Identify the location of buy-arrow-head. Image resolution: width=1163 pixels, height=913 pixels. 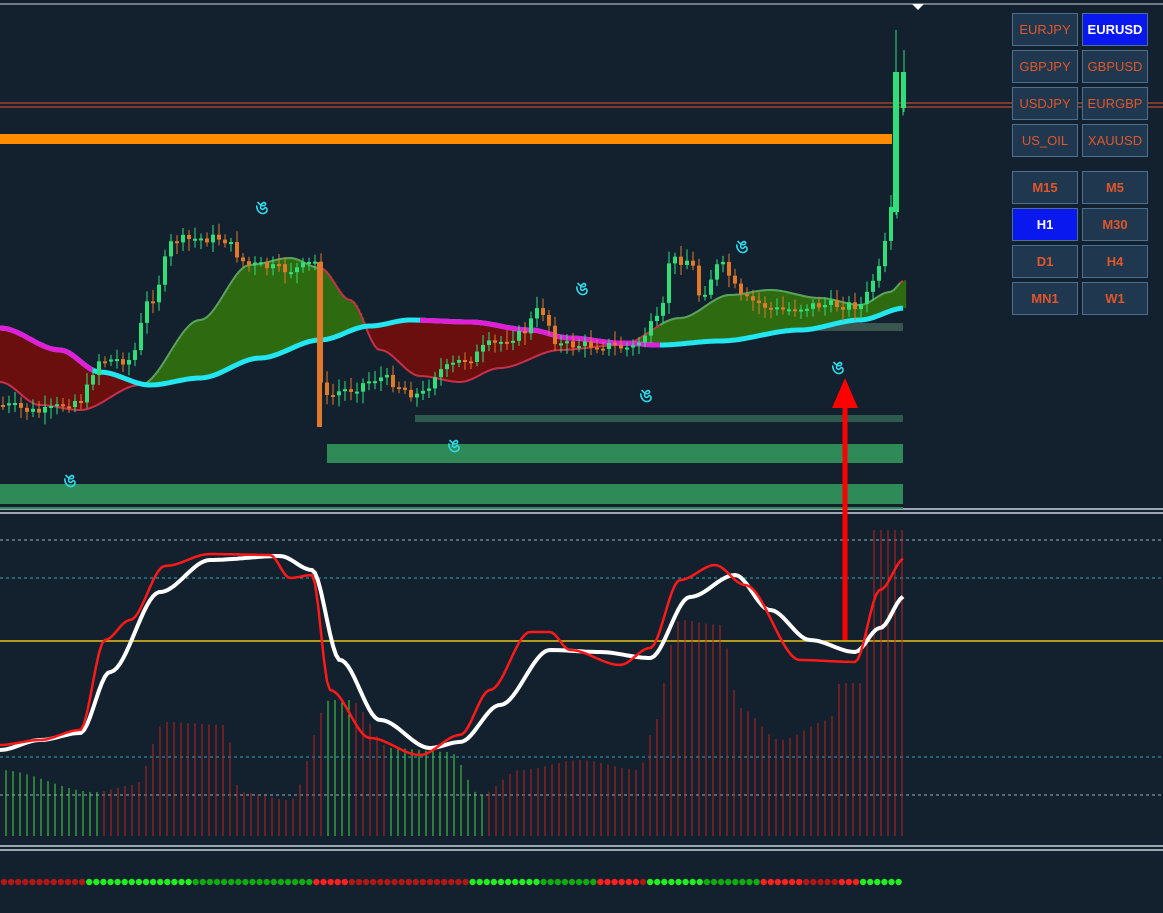
(845, 393).